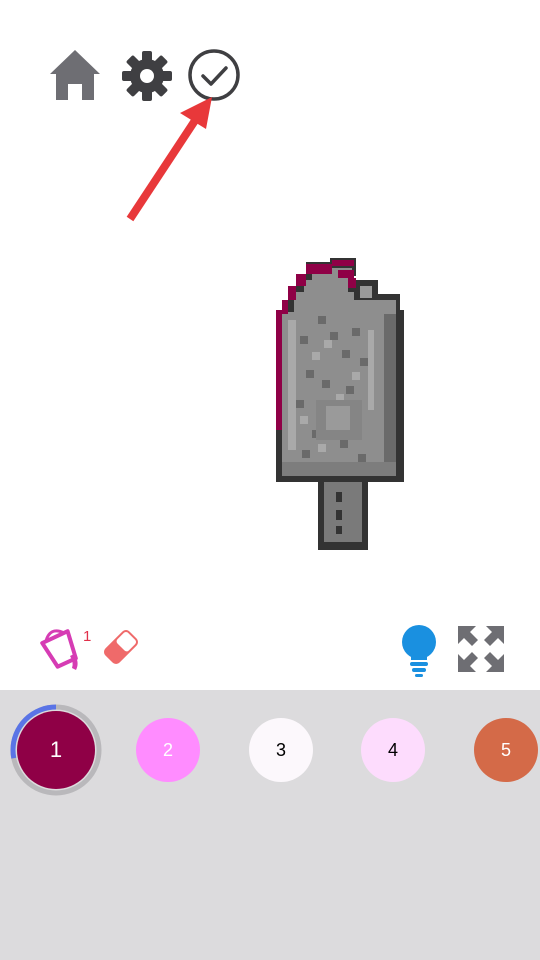 The width and height of the screenshot is (540, 960). I want to click on swatch-number: 4, so click(392, 749).